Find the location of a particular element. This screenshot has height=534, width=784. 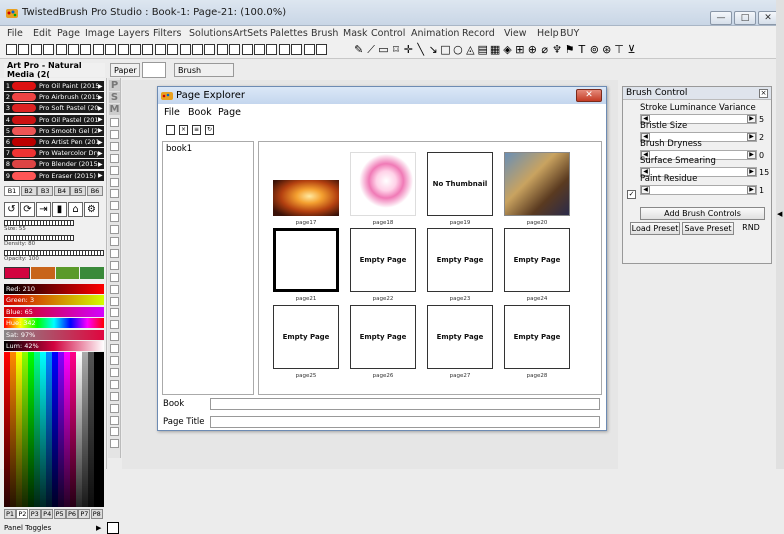

toolbar-tool-4-icon is located at coordinates (49, 49).